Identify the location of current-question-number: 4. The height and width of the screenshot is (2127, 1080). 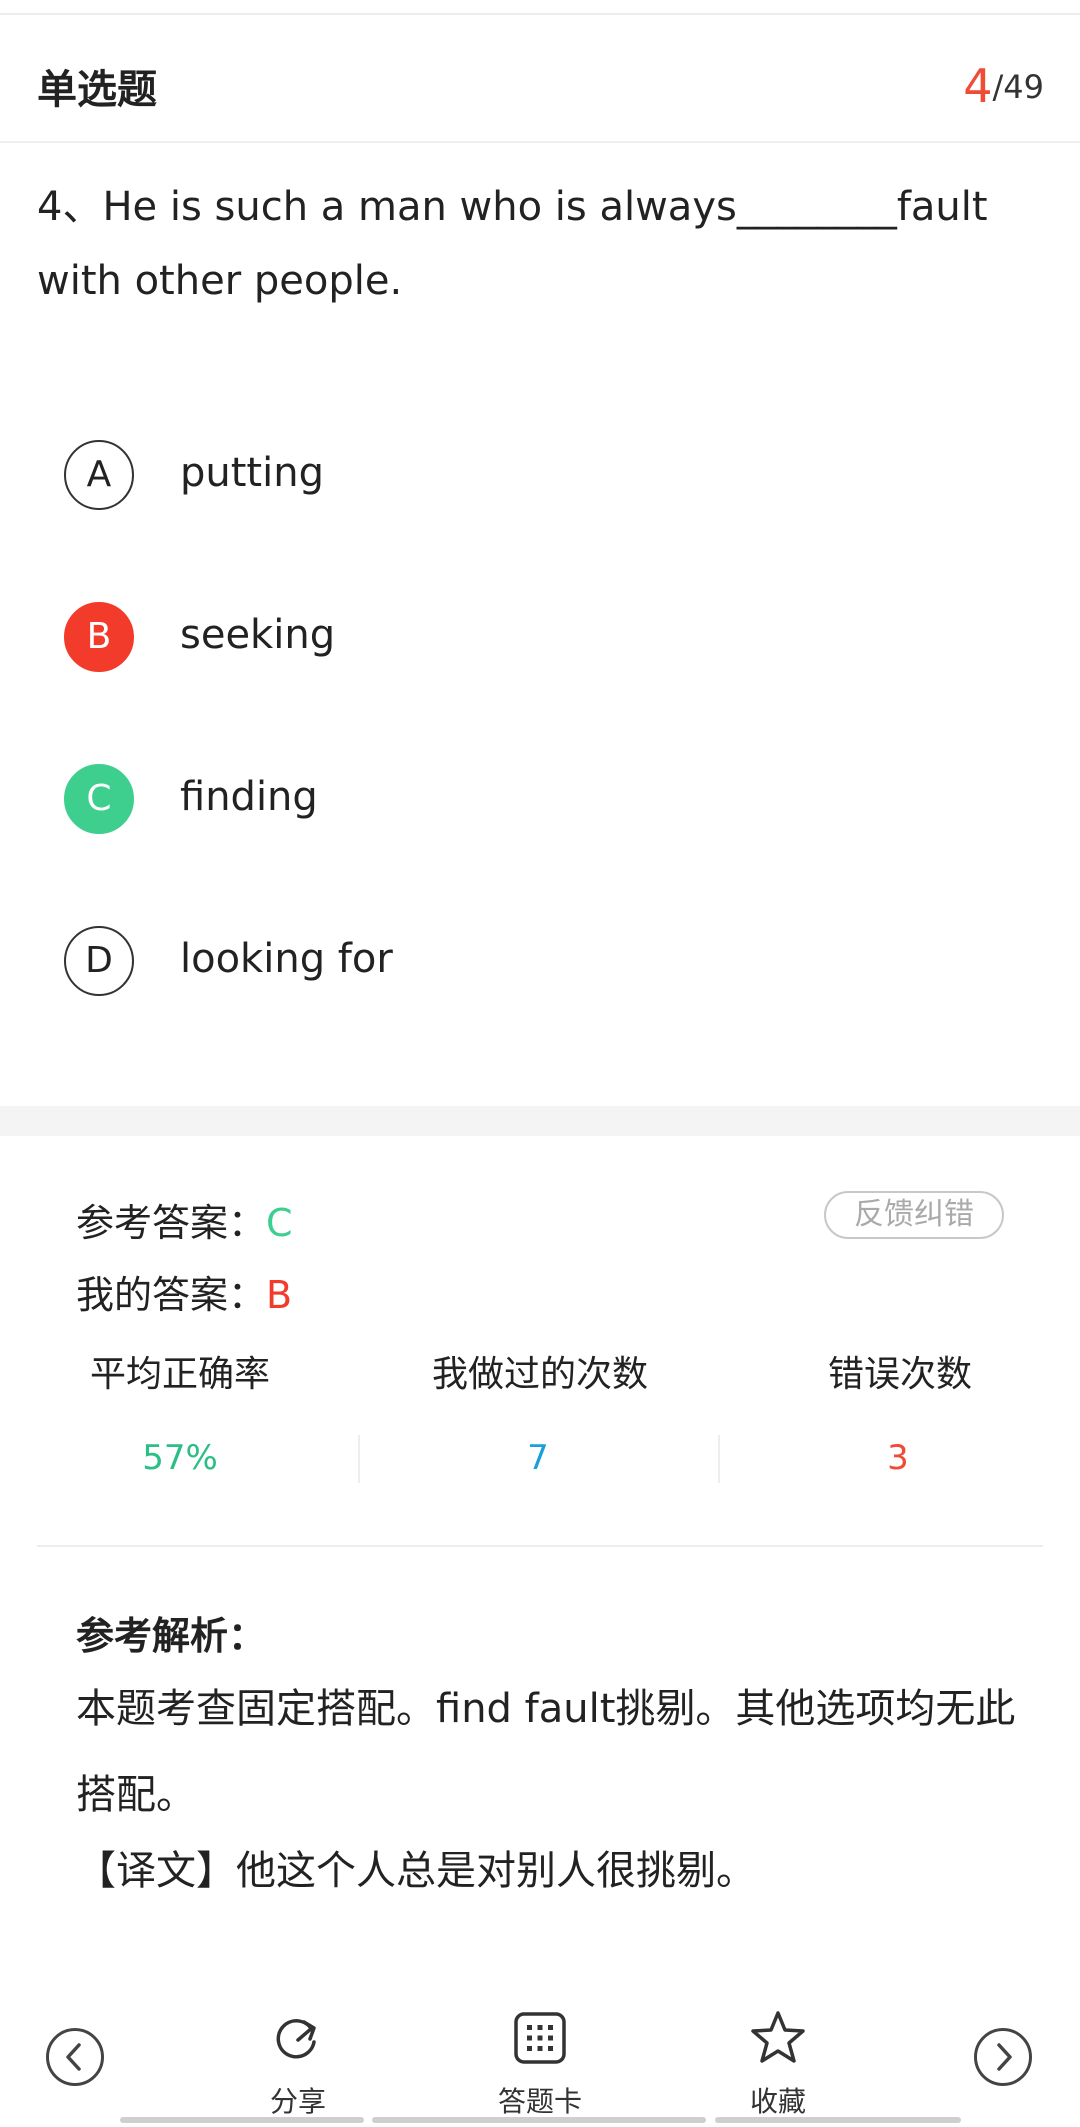
(978, 86).